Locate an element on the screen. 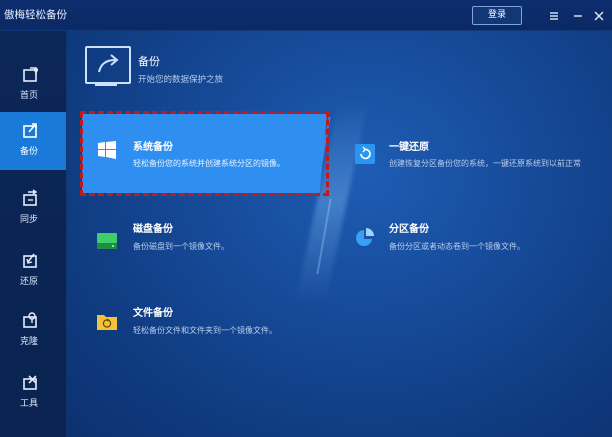 This screenshot has height=437, width=612. sidebar: 首页 备份 同步 还原 克隆 工具 is located at coordinates (33, 234).